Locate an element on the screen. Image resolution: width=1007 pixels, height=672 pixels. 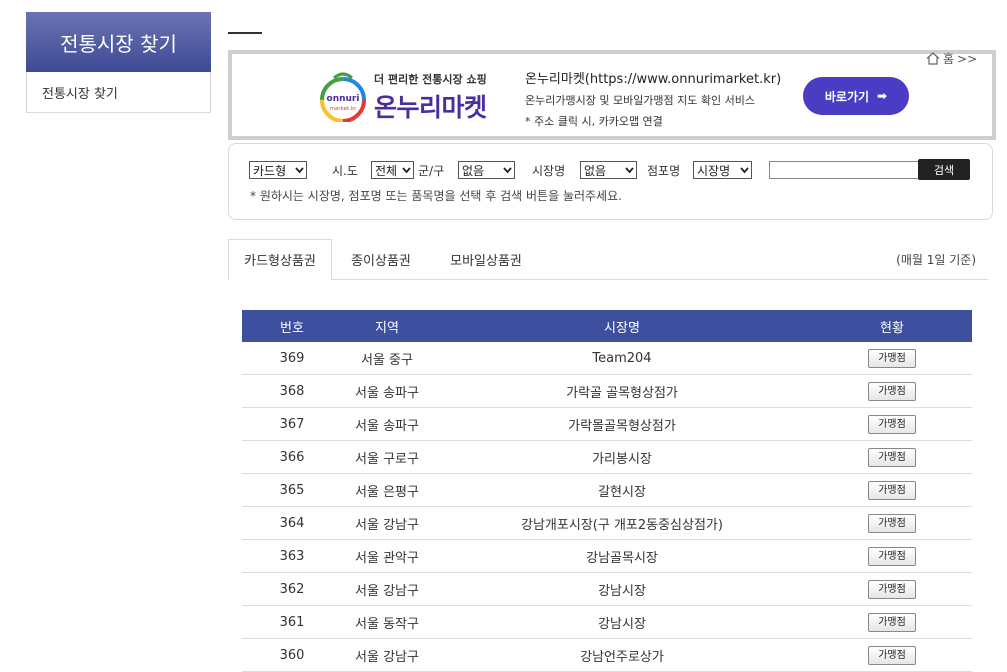
sidebar-heading: 전통시장 찾기 is located at coordinates (118, 42).